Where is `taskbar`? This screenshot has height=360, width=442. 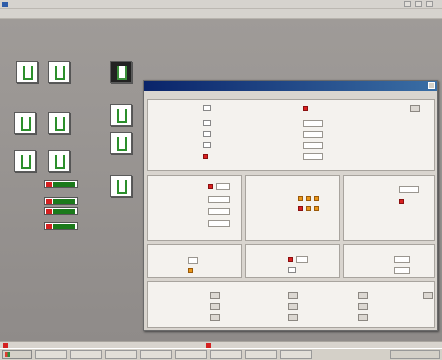 taskbar is located at coordinates (221, 354).